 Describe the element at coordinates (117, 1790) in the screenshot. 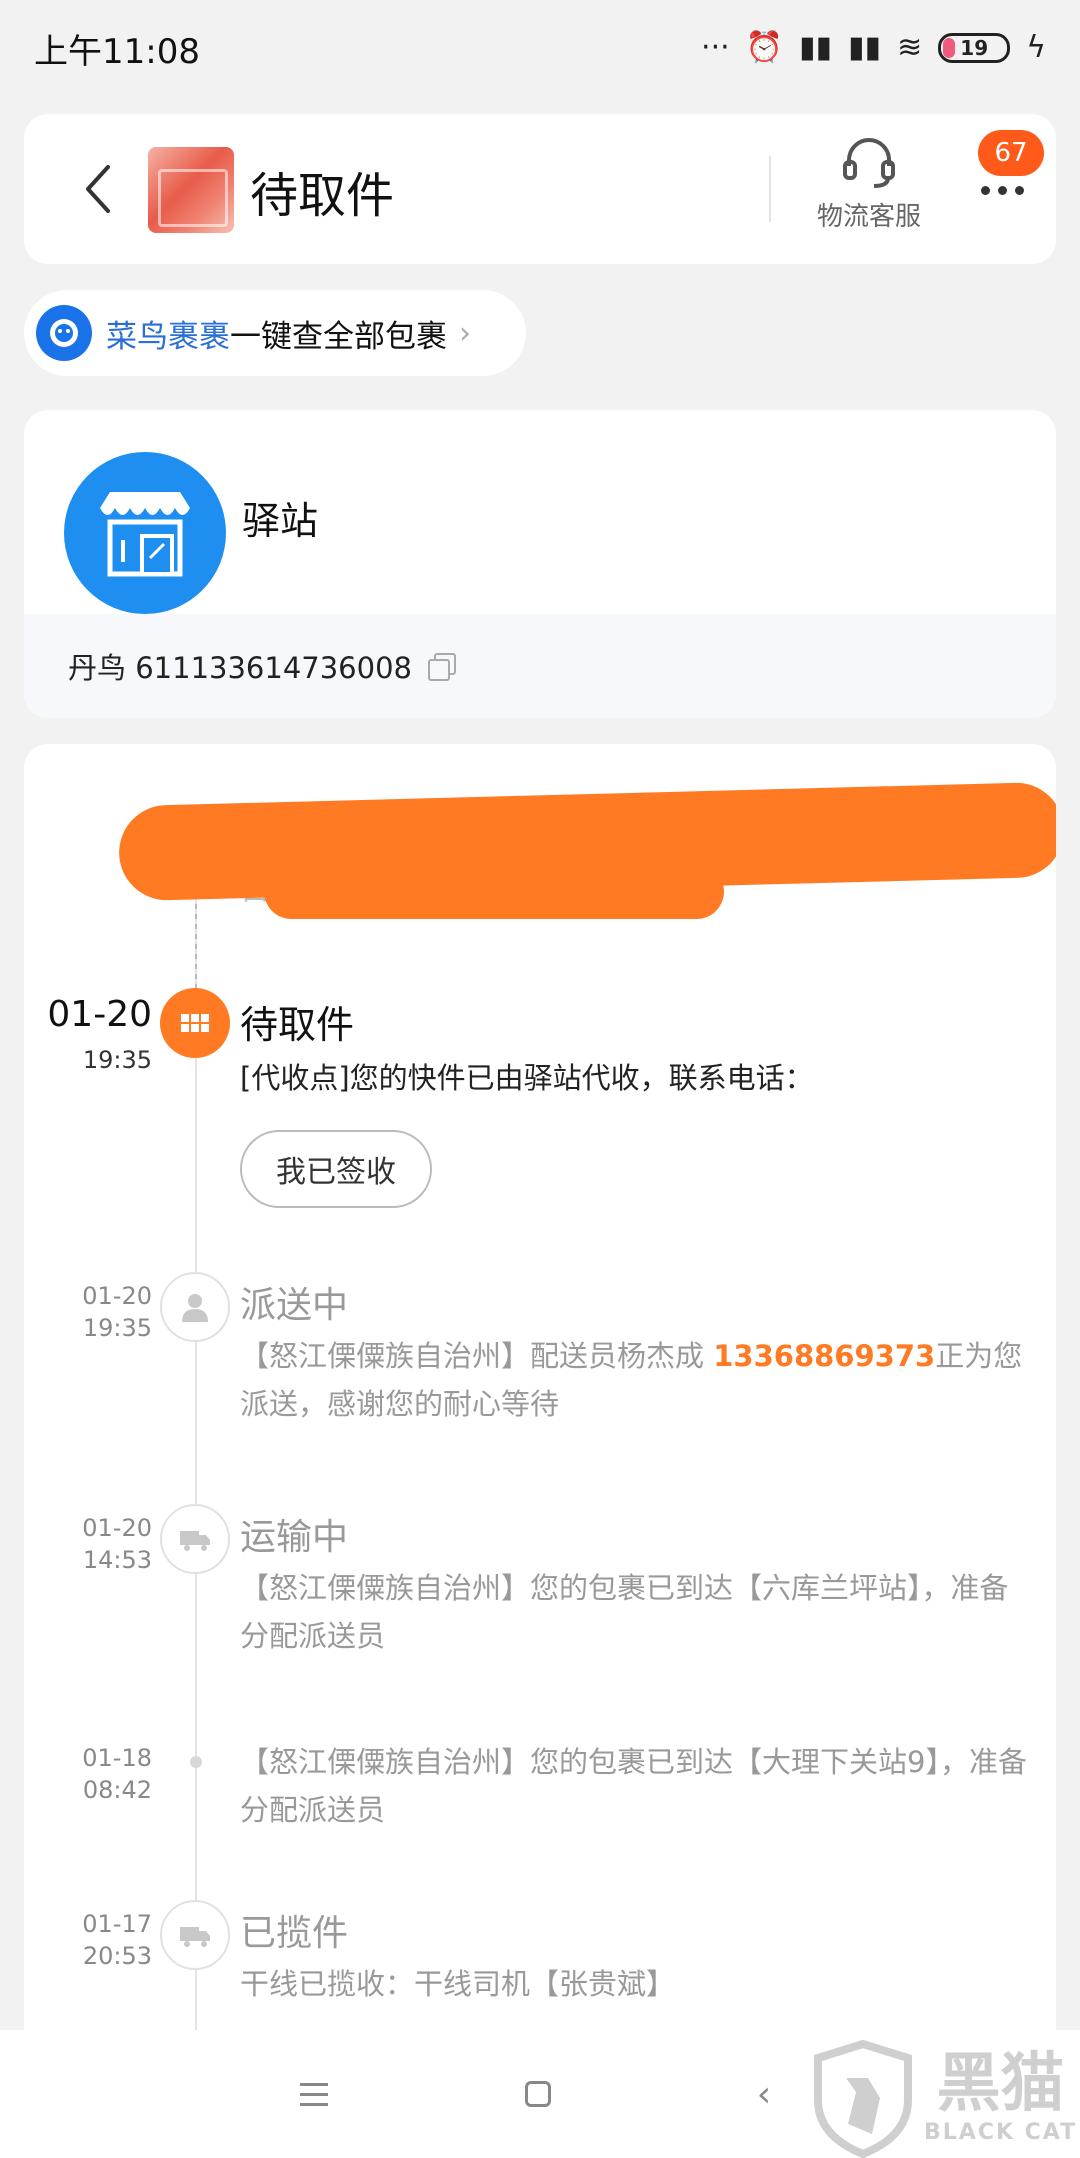

I see `entry-time: 08:42` at that location.